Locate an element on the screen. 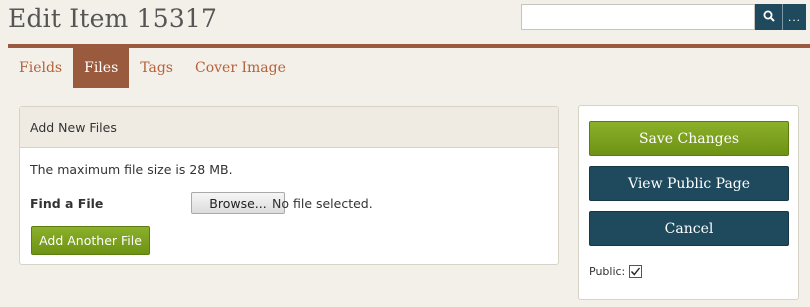 The width and height of the screenshot is (810, 307). panel-heading: Add New Files is located at coordinates (289, 127).